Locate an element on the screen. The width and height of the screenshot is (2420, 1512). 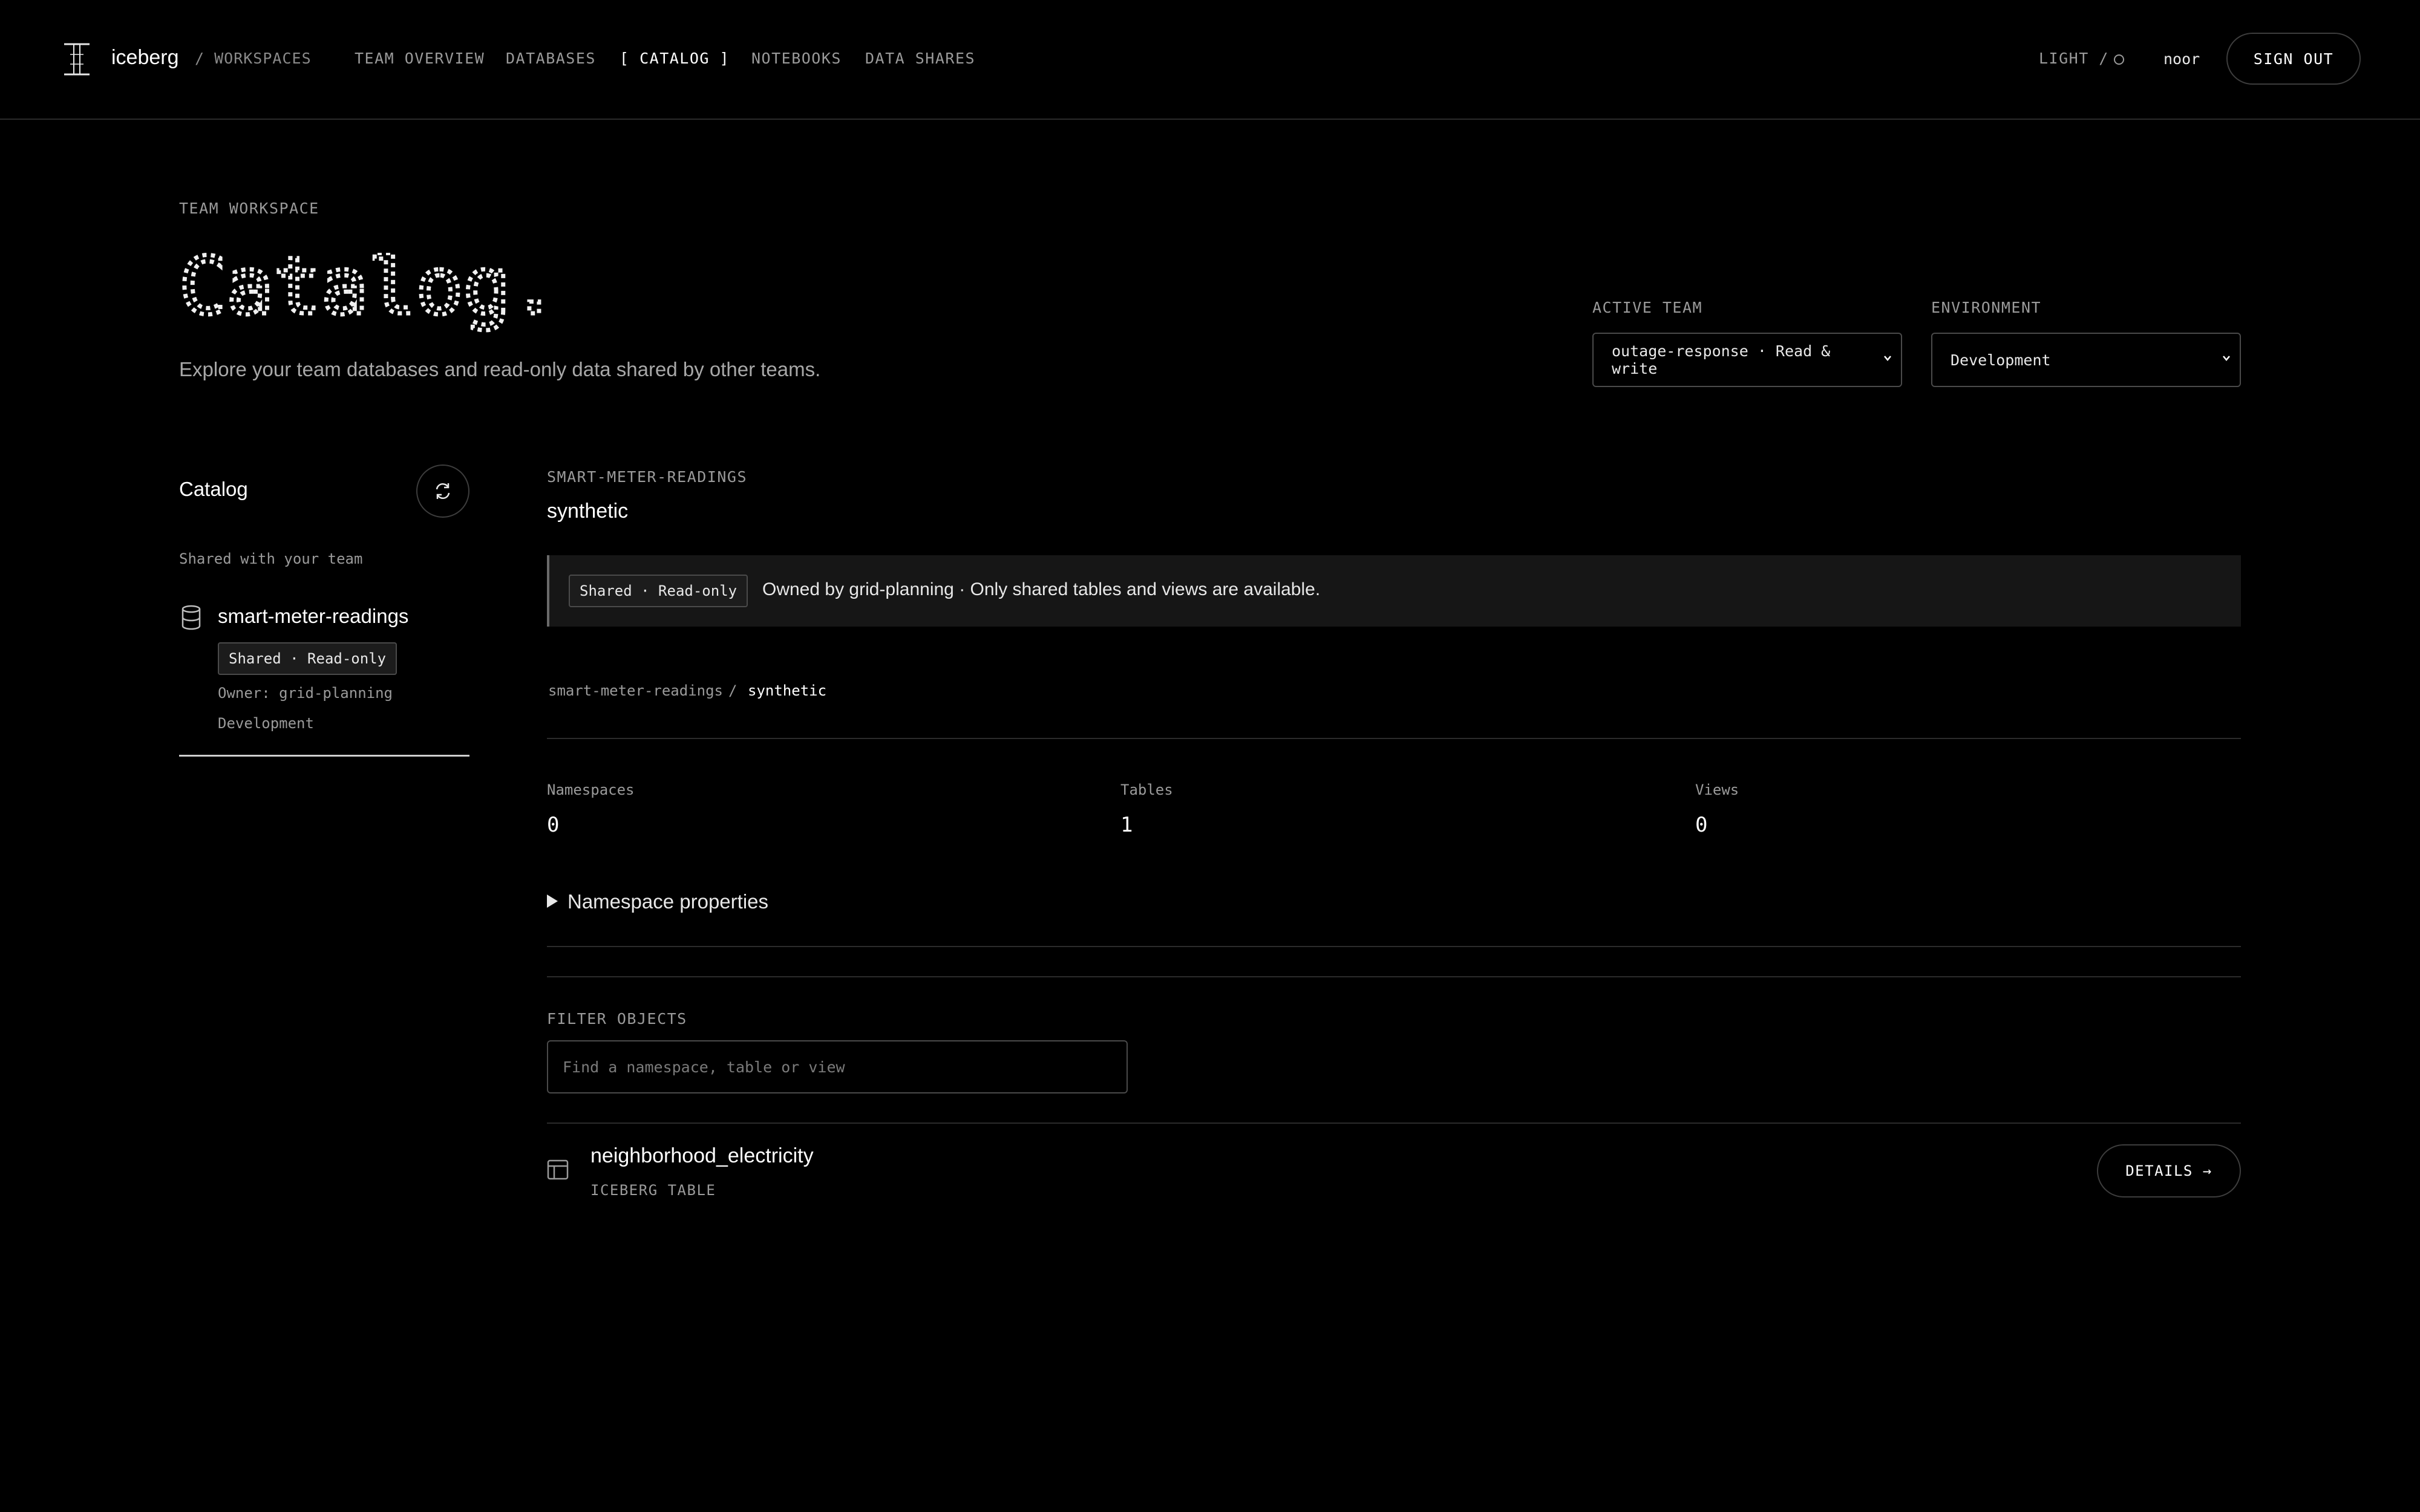
circle-icon is located at coordinates (2118, 59).